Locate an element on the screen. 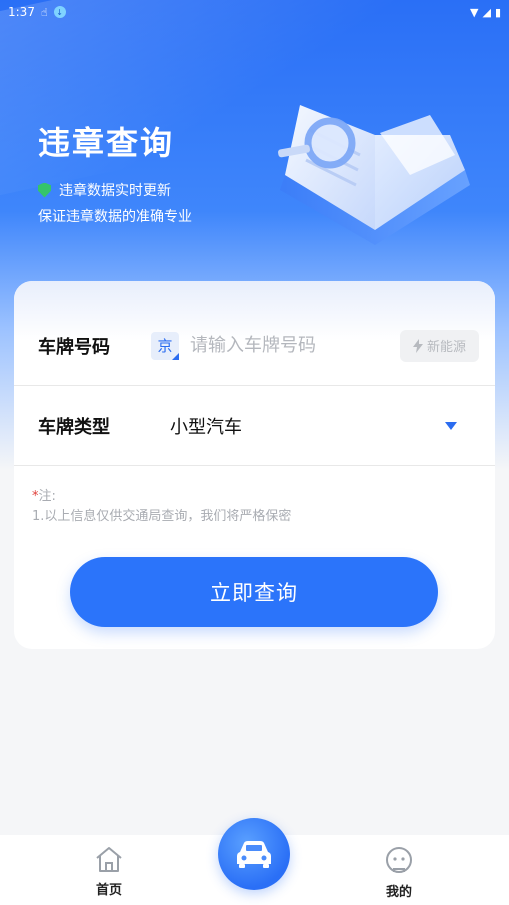  status-bar: 1:37 ☝ ↓ ▼ ◢ ▮ is located at coordinates (254, 12).